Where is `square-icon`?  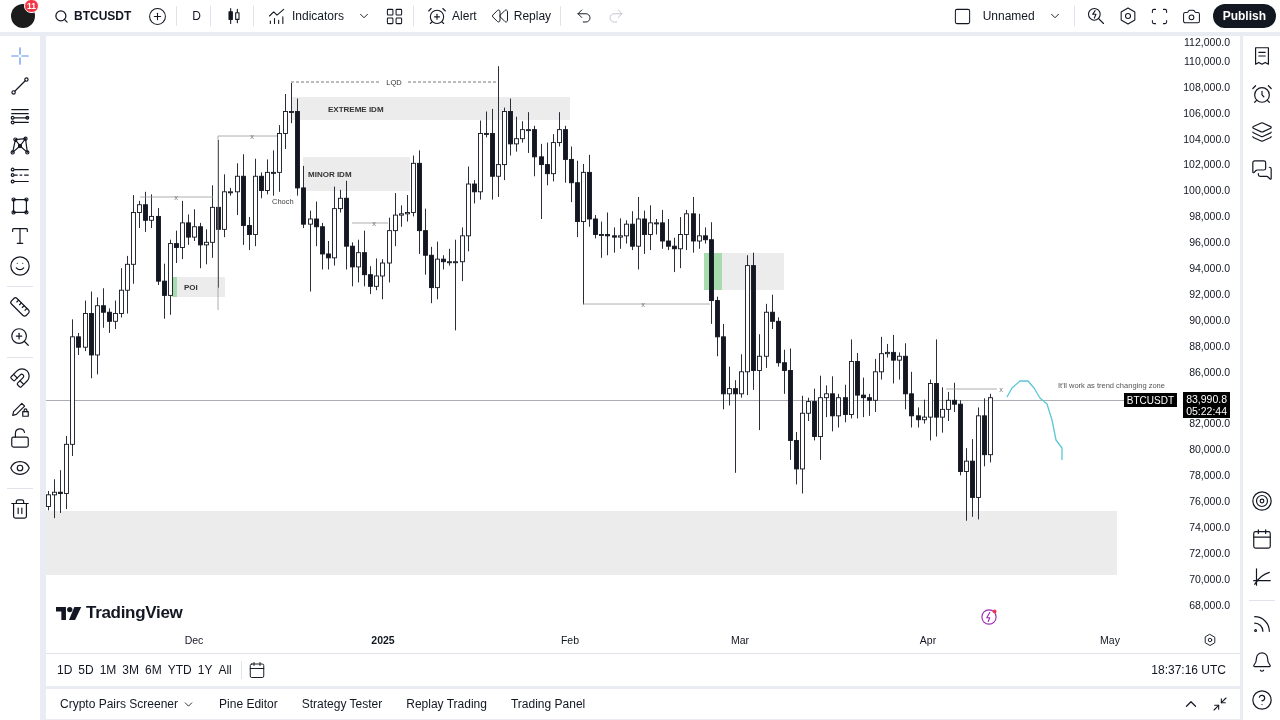 square-icon is located at coordinates (963, 16).